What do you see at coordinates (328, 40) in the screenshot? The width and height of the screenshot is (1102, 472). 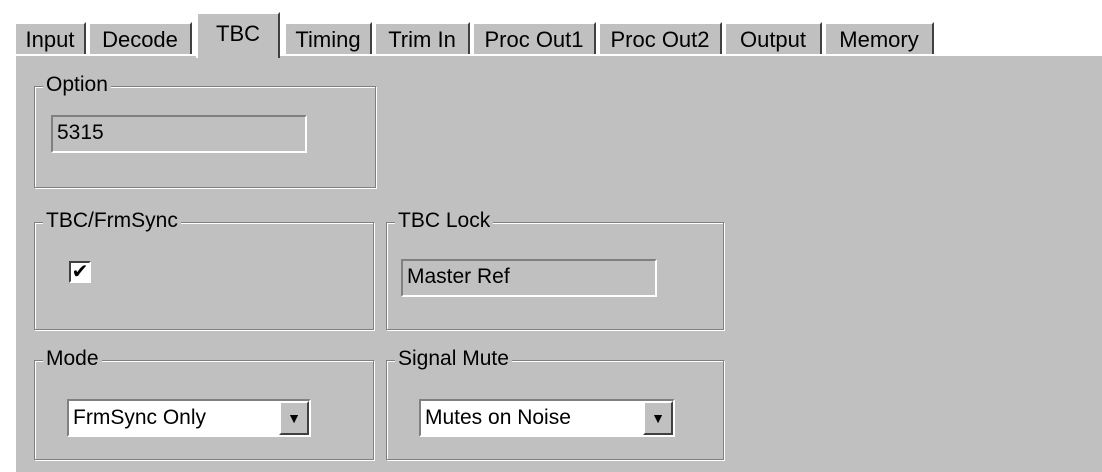 I see `tab-timing: Timing` at bounding box center [328, 40].